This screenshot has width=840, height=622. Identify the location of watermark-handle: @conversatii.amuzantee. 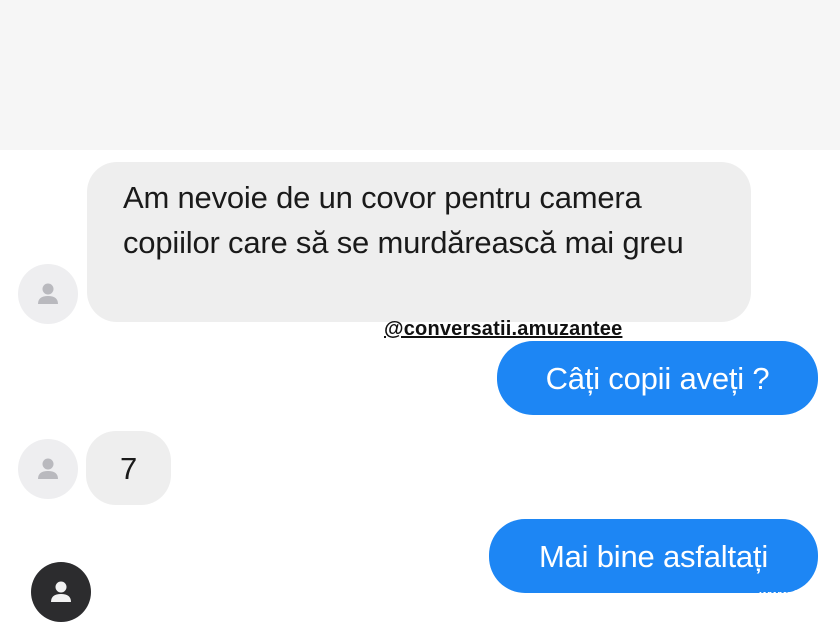
(503, 329).